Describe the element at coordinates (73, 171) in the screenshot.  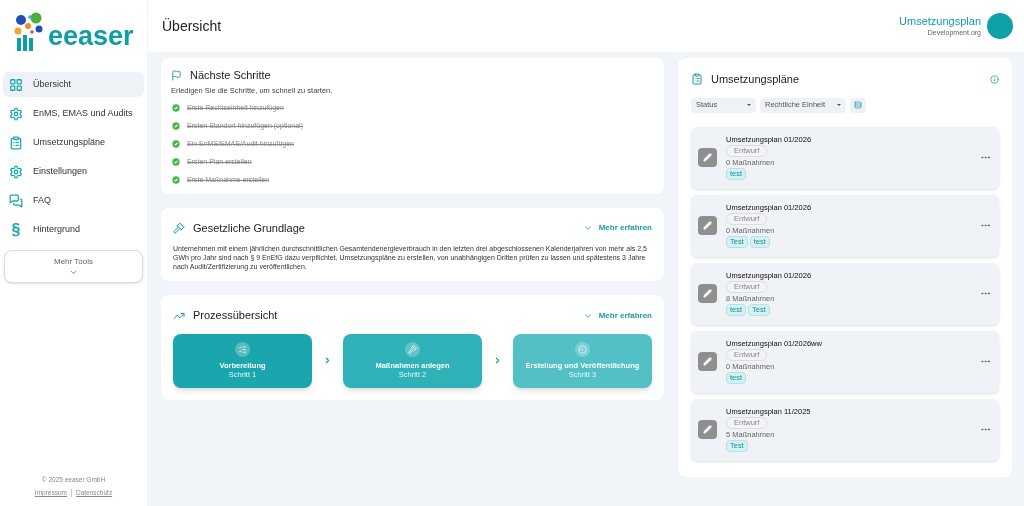
I see `sidebar-item: Einstellungen` at that location.